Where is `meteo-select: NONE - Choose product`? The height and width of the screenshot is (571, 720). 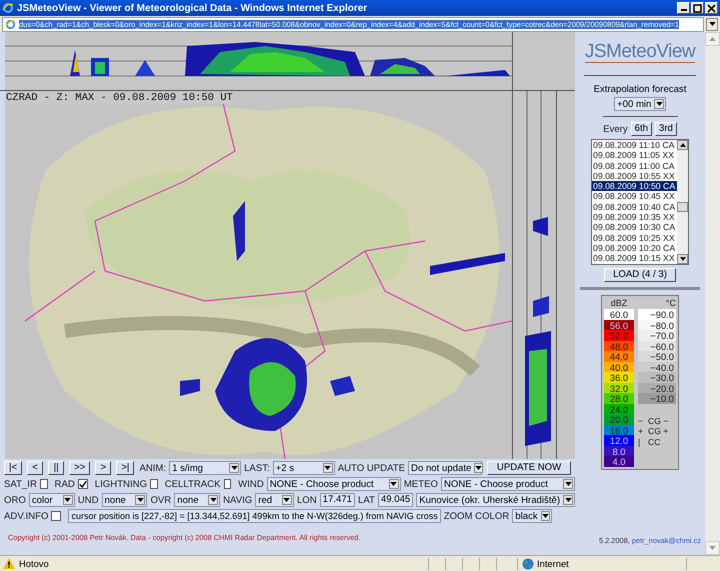 meteo-select: NONE - Choose product is located at coordinates (507, 484).